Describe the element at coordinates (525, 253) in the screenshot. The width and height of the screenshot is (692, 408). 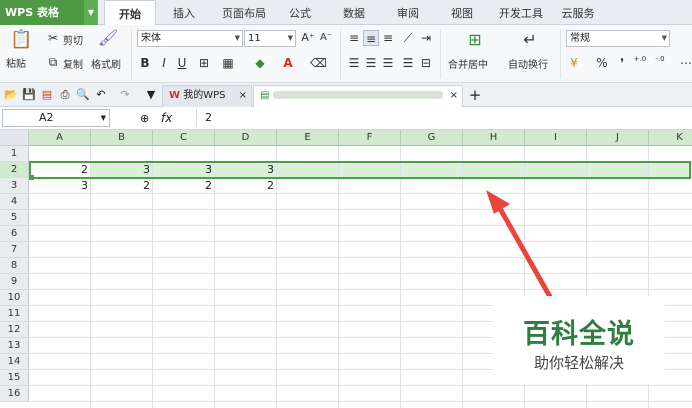
I see `arrow-shaft` at that location.